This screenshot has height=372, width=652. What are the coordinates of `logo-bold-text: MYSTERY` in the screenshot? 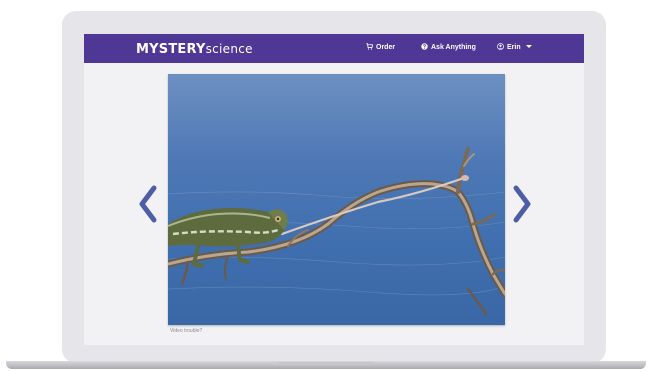 It's located at (171, 49).